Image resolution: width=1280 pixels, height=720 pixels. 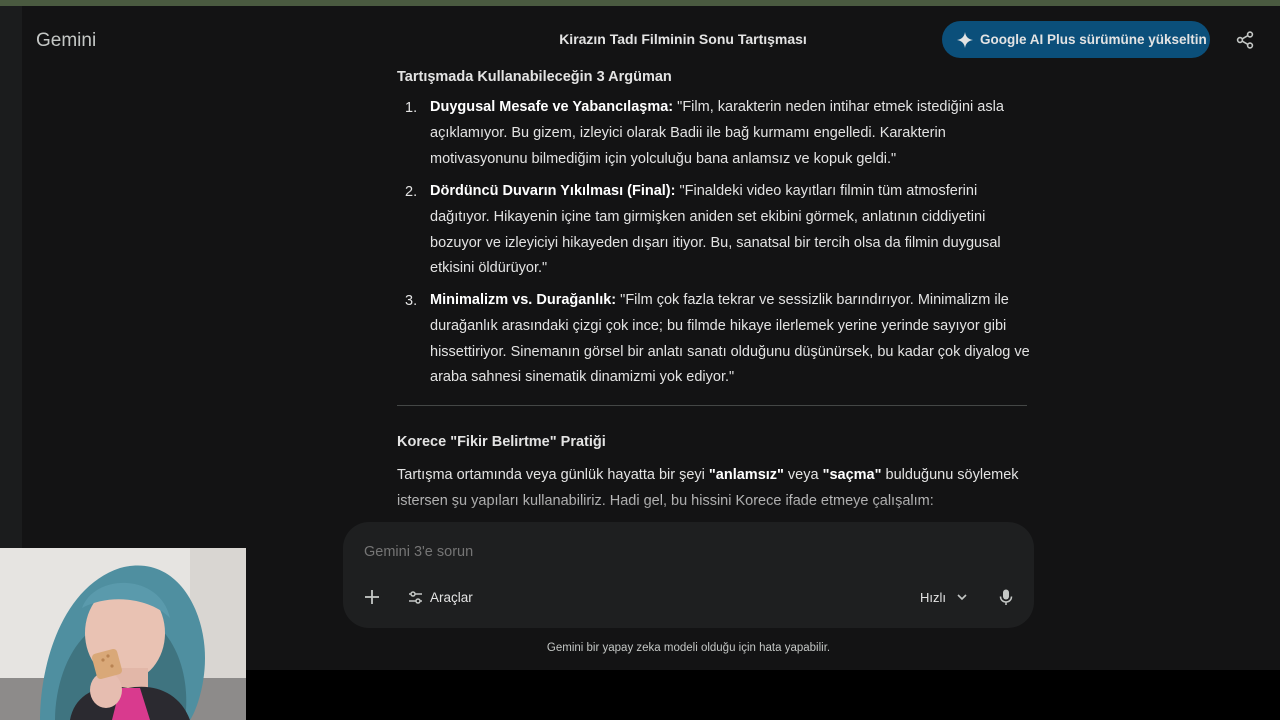 I want to click on tools-label: Araçlar, so click(x=451, y=597).